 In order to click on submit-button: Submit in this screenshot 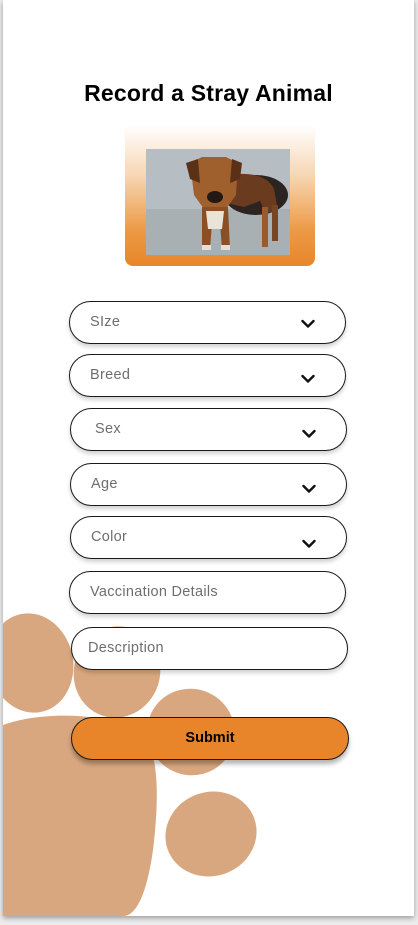, I will do `click(210, 738)`.